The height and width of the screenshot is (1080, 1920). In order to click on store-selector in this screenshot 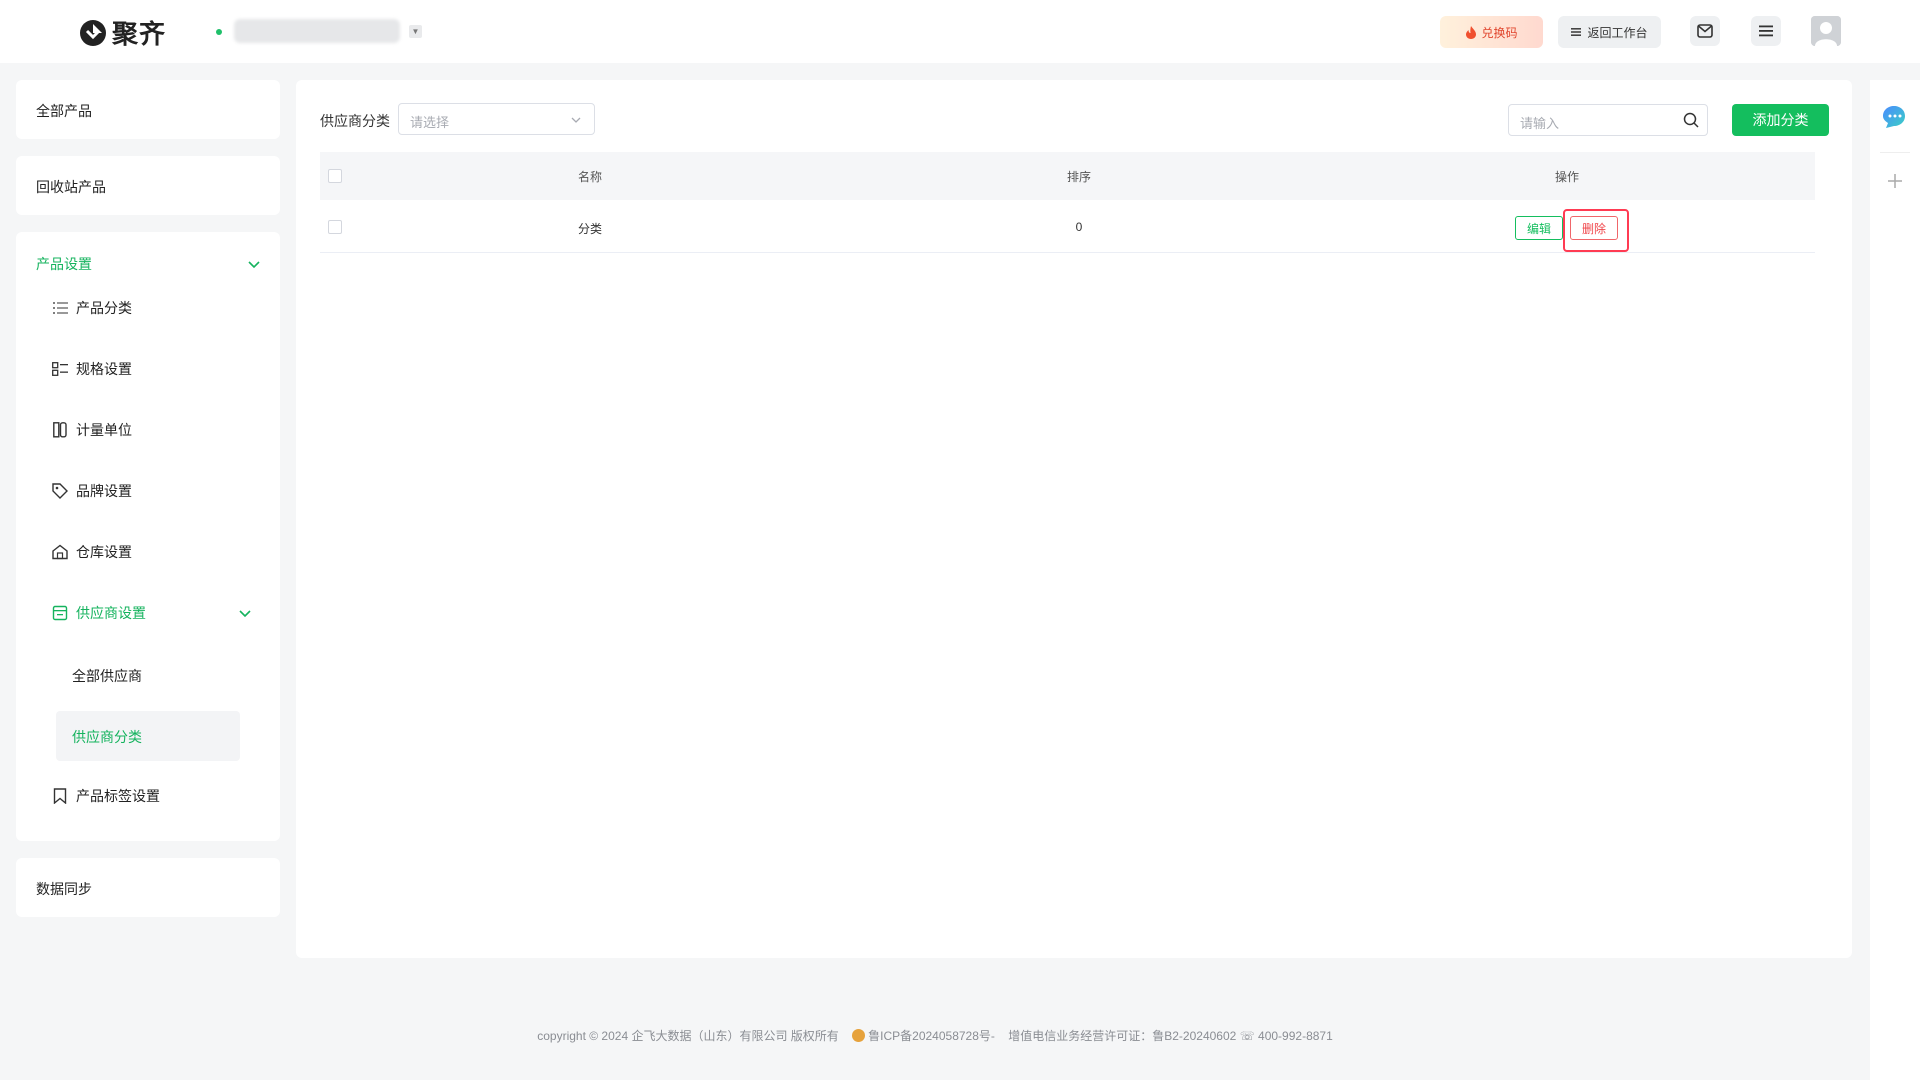, I will do `click(317, 31)`.